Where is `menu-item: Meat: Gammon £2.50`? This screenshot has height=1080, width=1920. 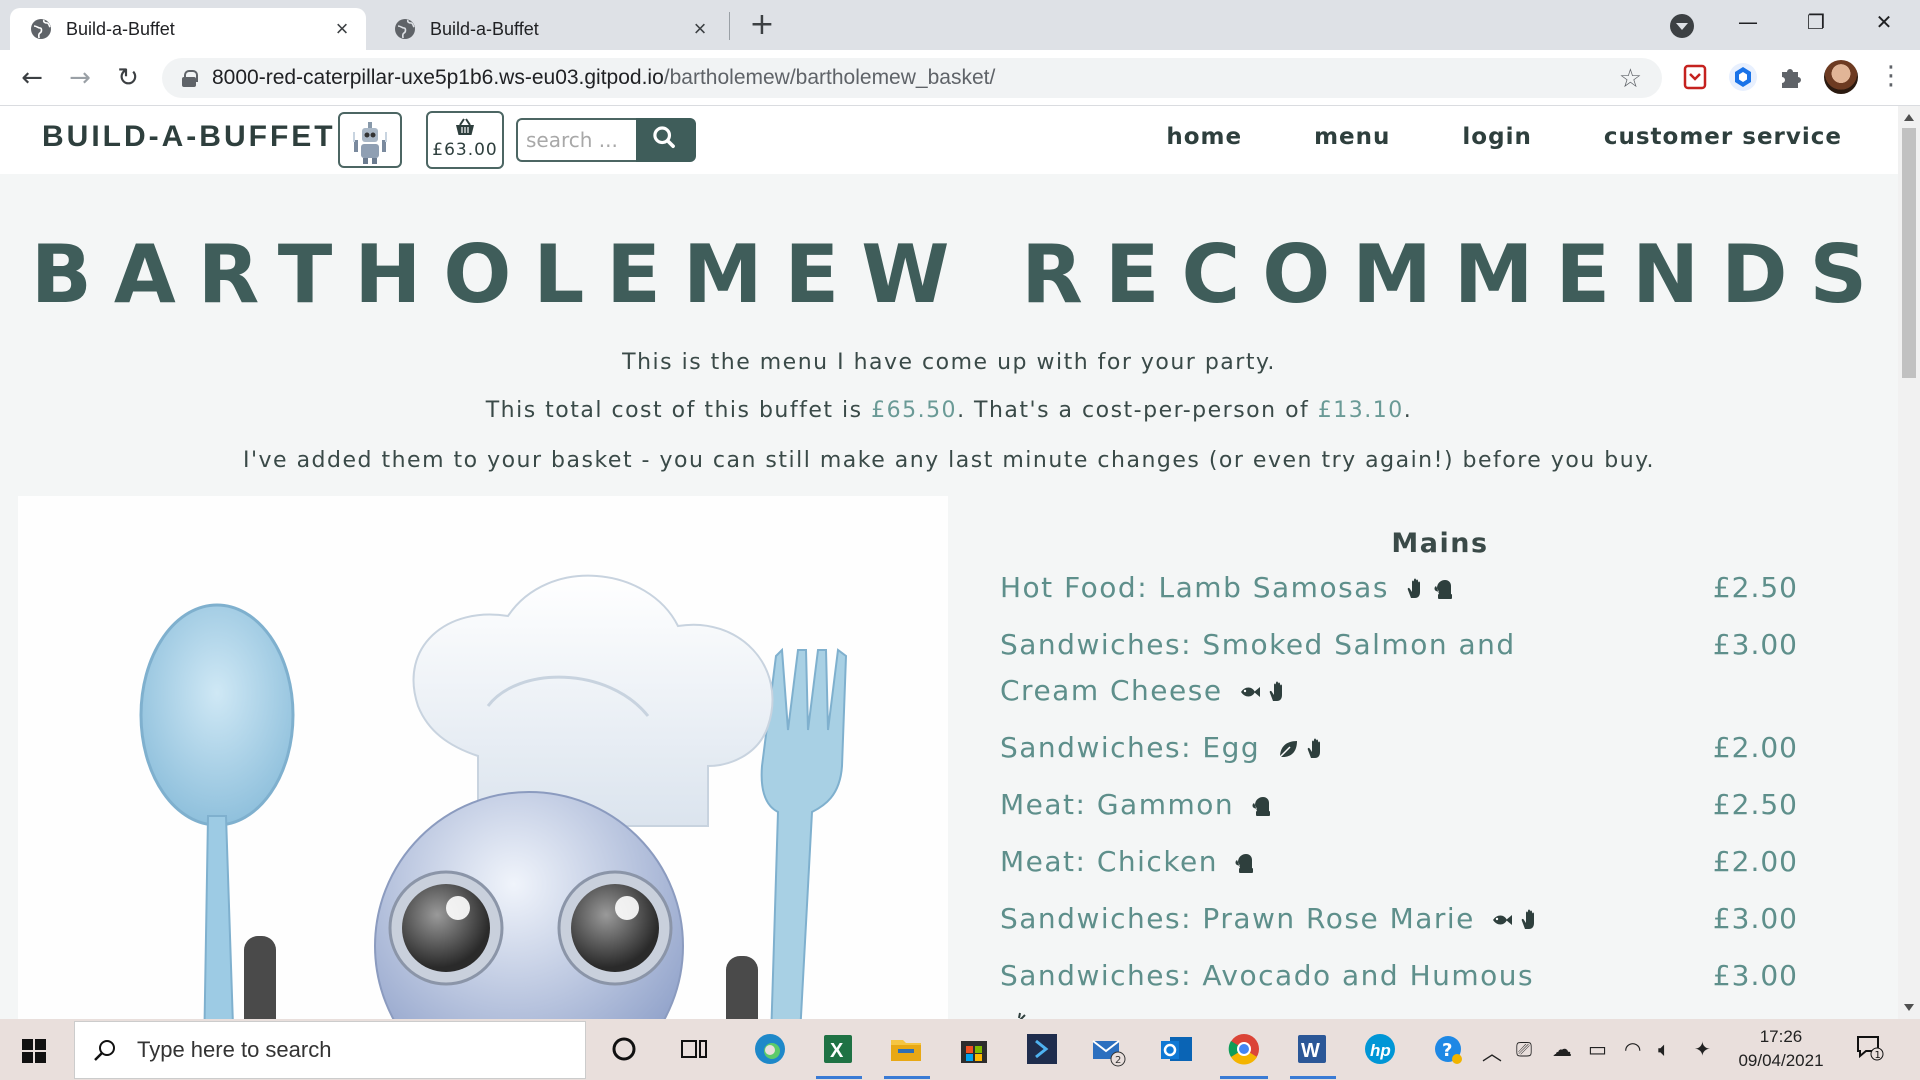 menu-item: Meat: Gammon £2.50 is located at coordinates (1410, 805).